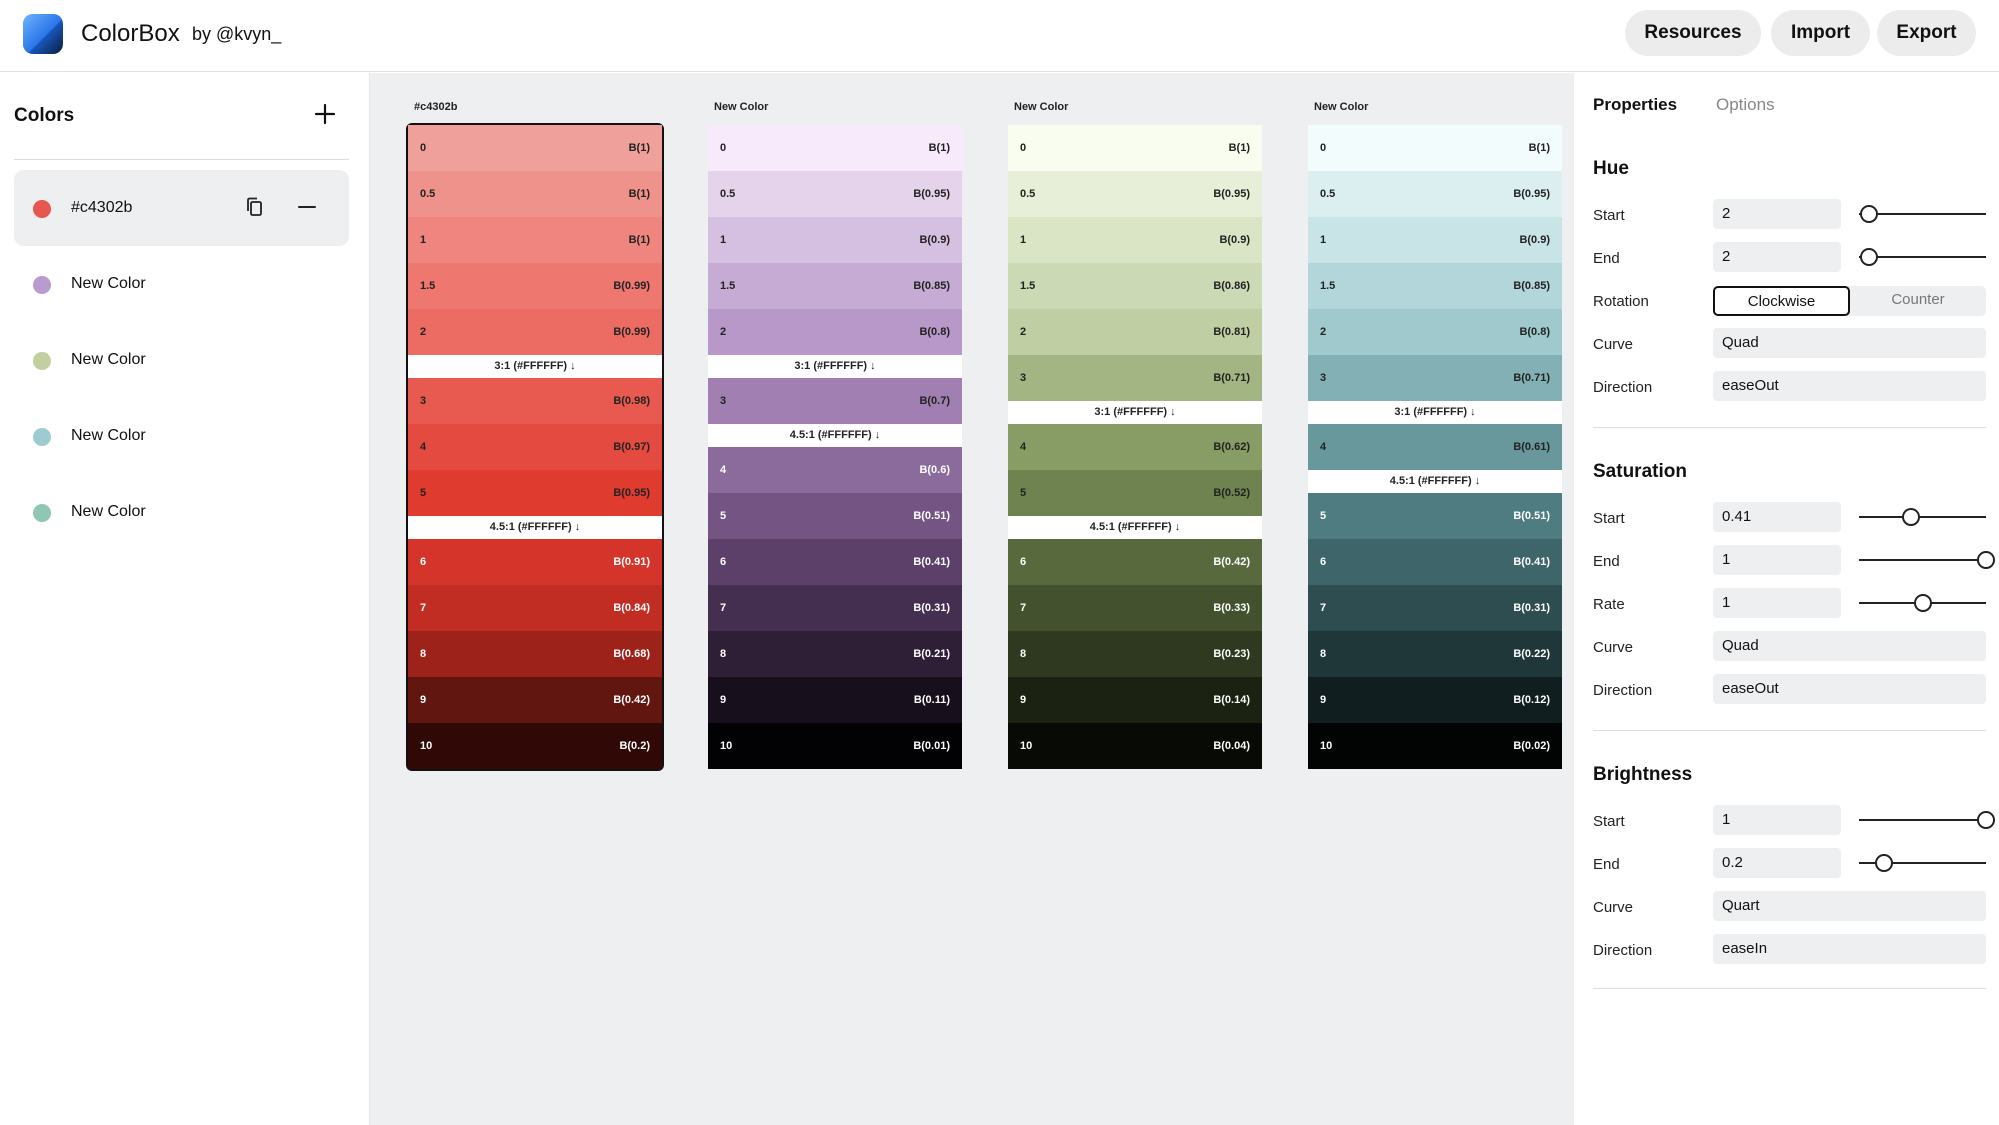 Image resolution: width=1999 pixels, height=1125 pixels. I want to click on color-swatch: 10 B(0.01), so click(835, 746).